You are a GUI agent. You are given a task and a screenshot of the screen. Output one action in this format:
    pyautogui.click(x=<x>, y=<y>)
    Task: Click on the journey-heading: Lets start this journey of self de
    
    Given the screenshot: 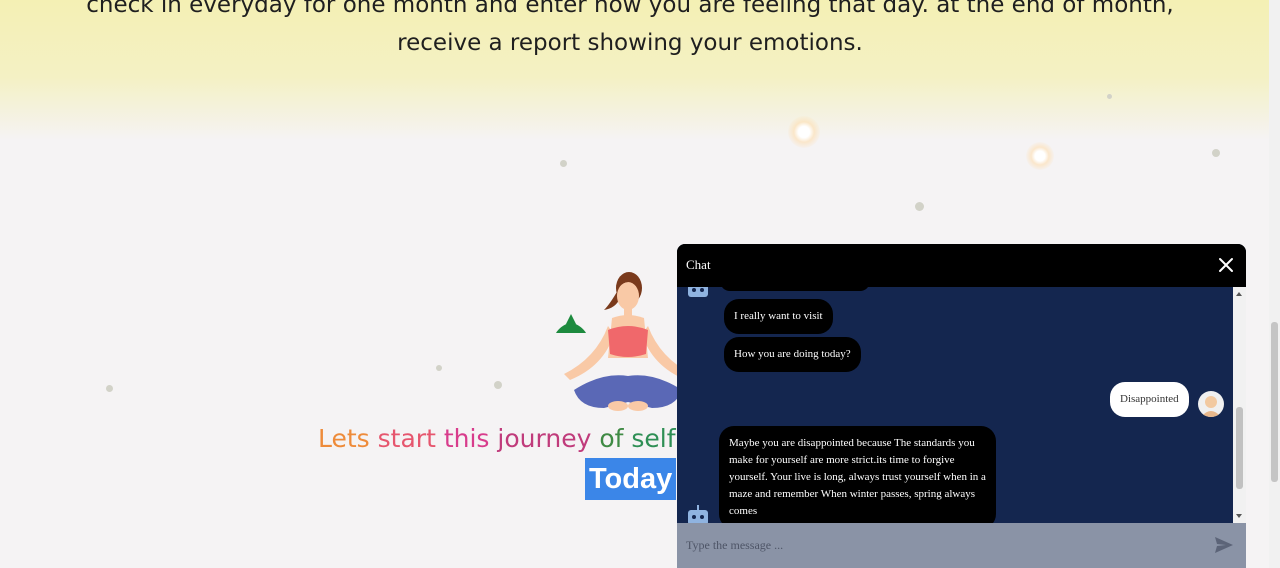 What is the action you would take?
    pyautogui.click(x=516, y=438)
    